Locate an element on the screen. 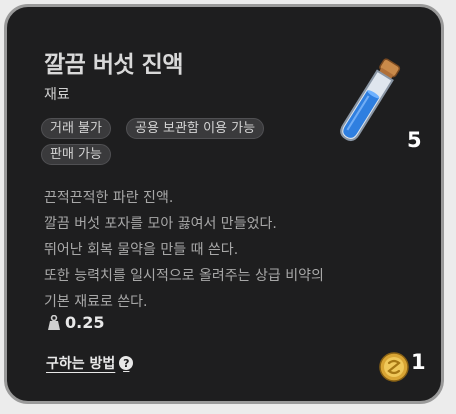  how-to-obtain-label: 구하는 방법 is located at coordinates (81, 364).